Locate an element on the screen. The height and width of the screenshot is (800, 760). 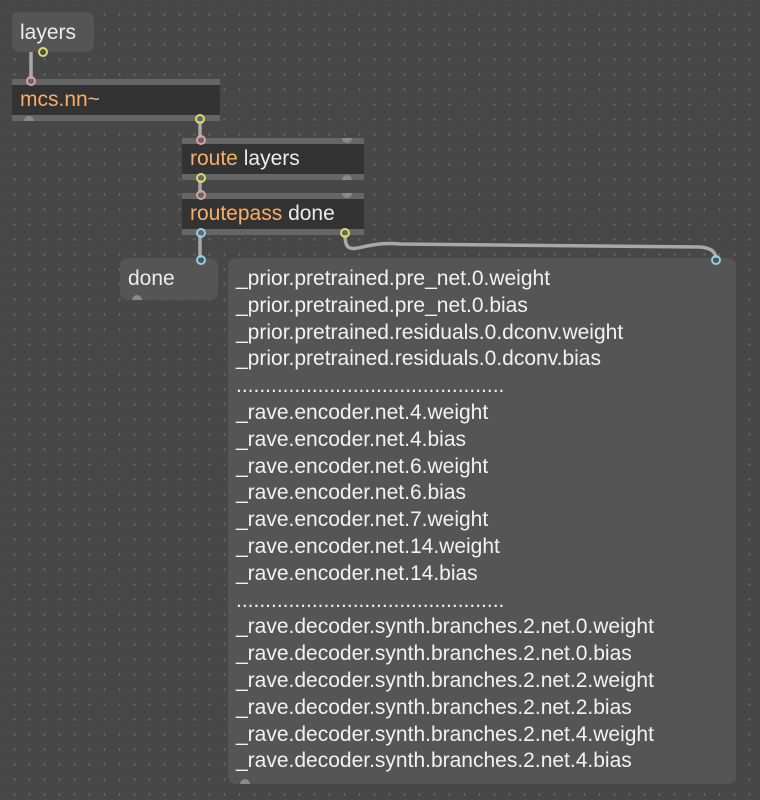
nn-outlet-left is located at coordinates (29, 118).